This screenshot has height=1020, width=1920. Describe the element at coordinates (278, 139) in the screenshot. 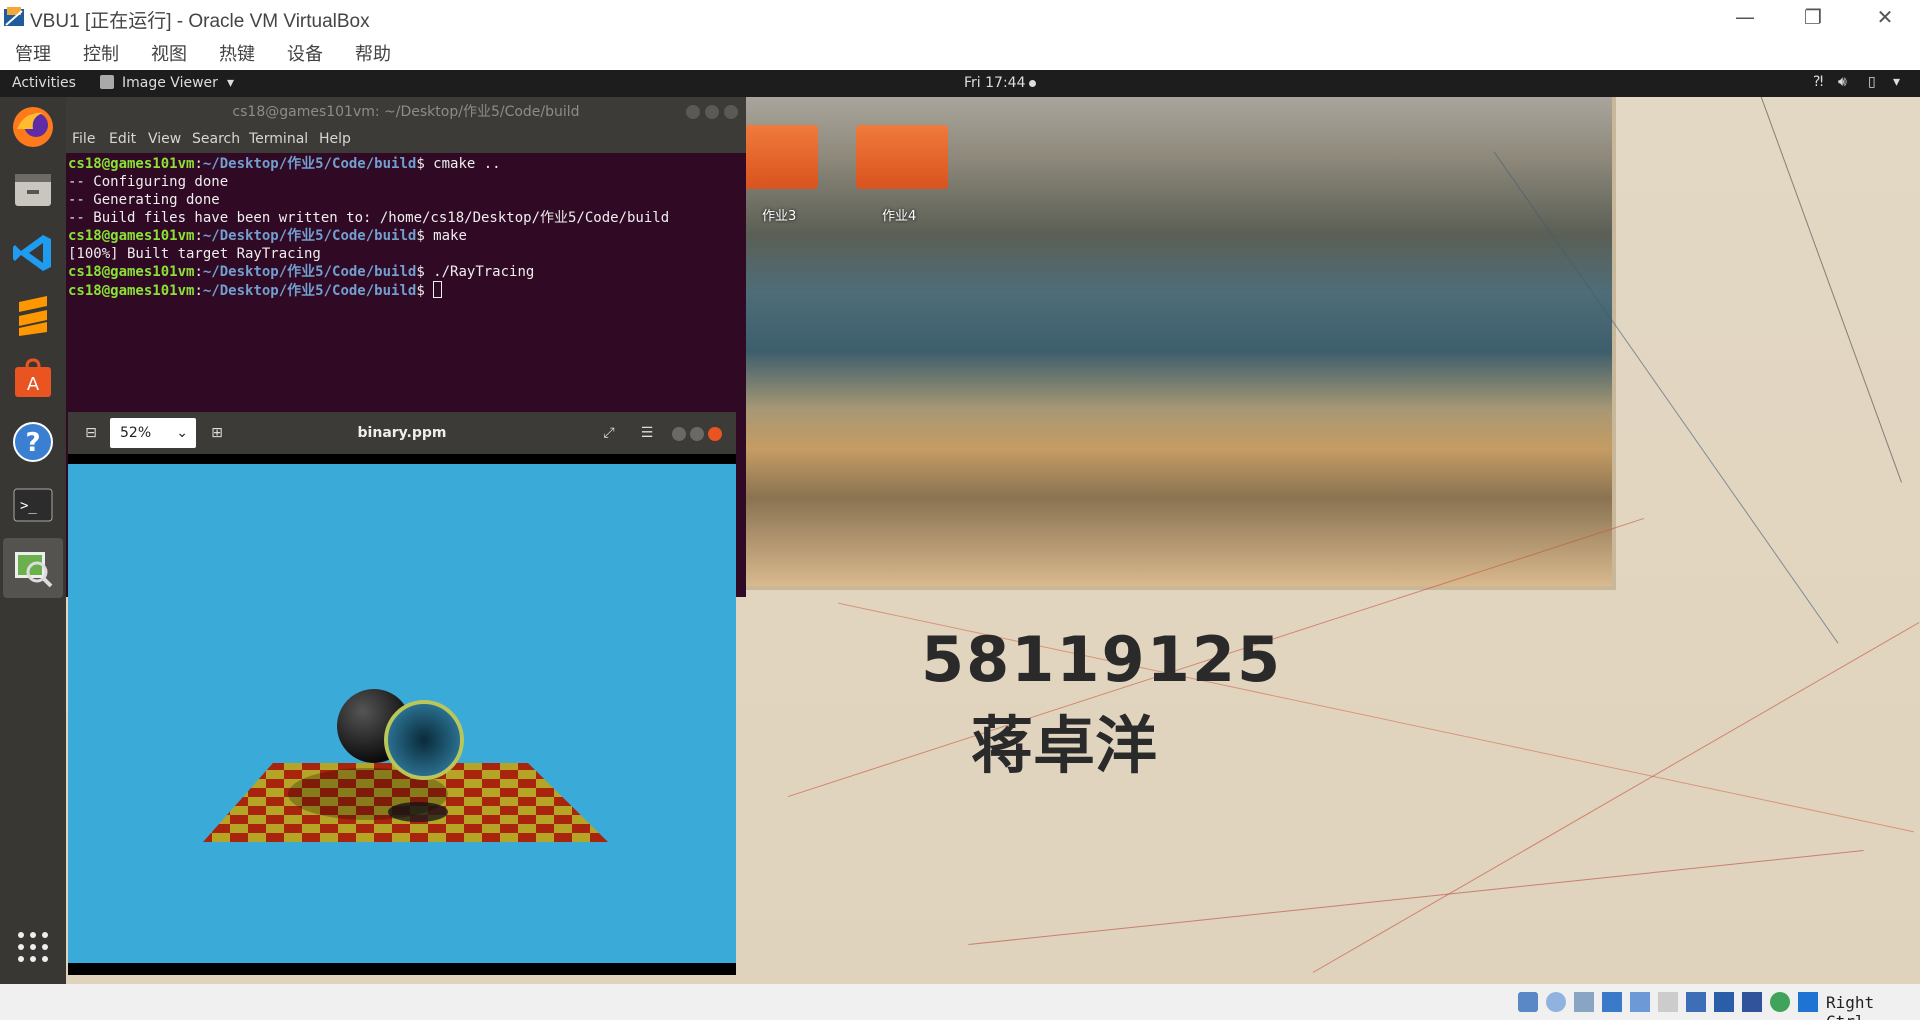

I see `terminal-menu-terminal: Terminal` at that location.